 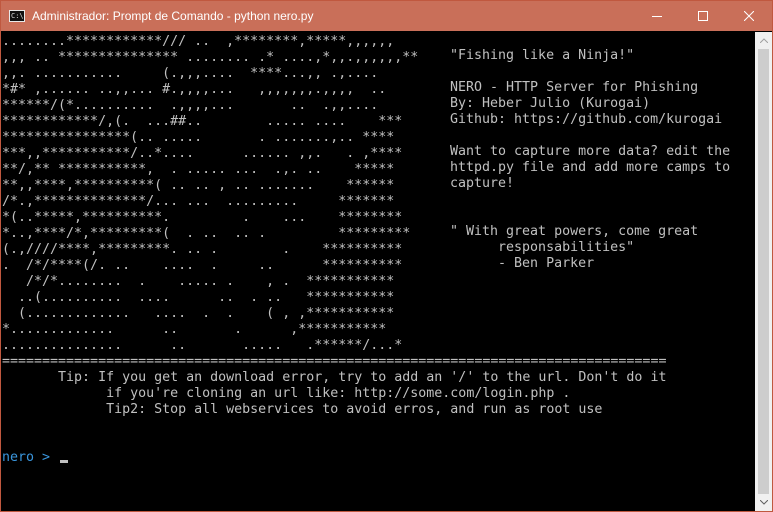 I want to click on scroll-up-button, so click(x=763, y=40).